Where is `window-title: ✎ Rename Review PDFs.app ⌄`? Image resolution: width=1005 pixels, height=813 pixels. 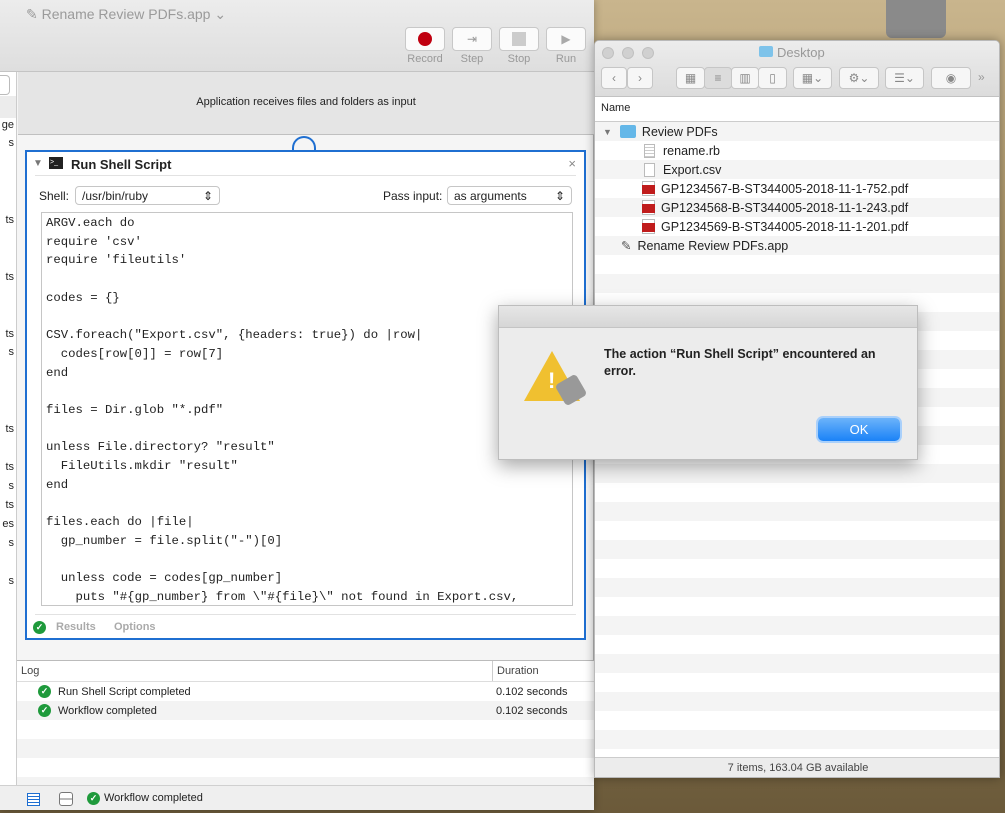 window-title: ✎ Rename Review PDFs.app ⌄ is located at coordinates (126, 14).